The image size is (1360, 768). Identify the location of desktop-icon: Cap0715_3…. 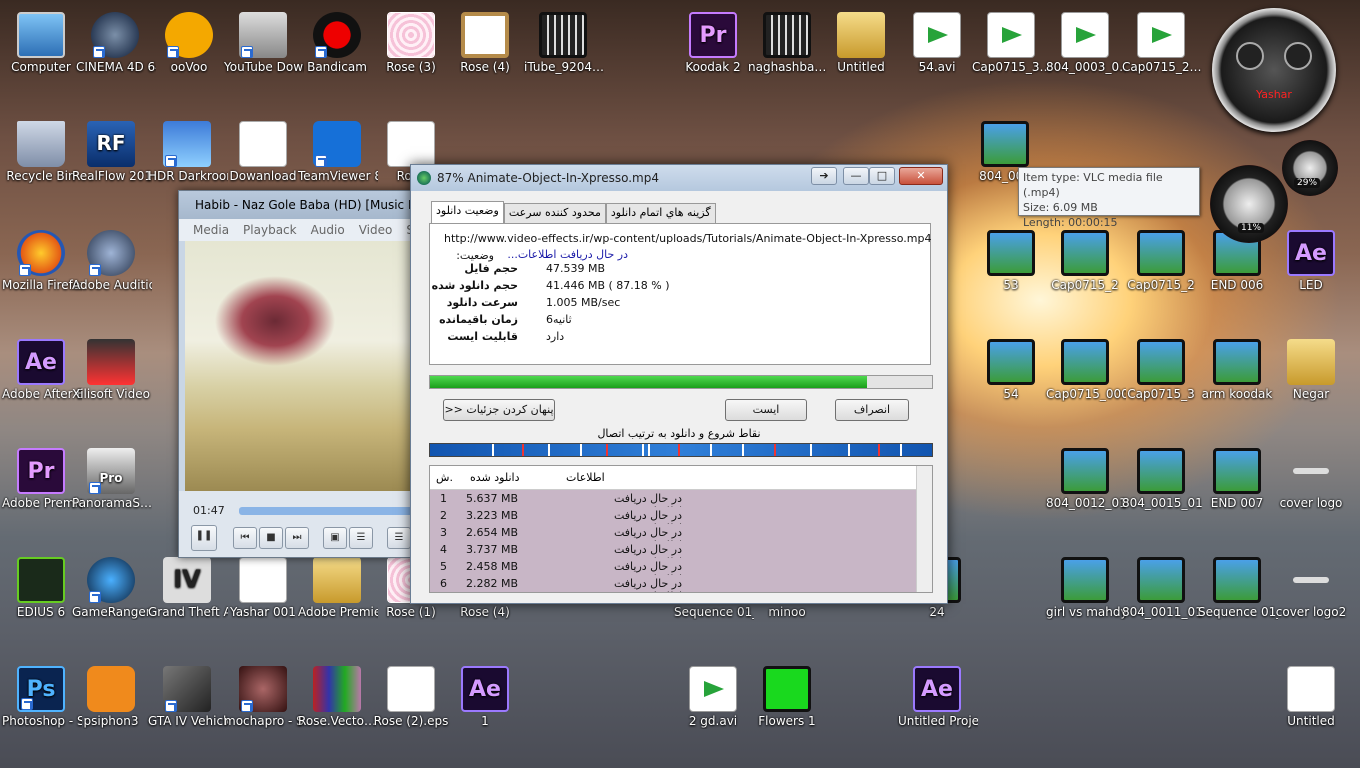
(1011, 60).